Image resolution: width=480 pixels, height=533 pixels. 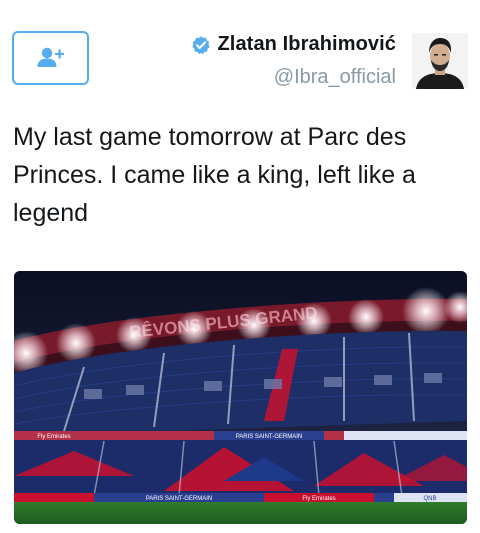 I want to click on verified-badge-icon, so click(x=201, y=44).